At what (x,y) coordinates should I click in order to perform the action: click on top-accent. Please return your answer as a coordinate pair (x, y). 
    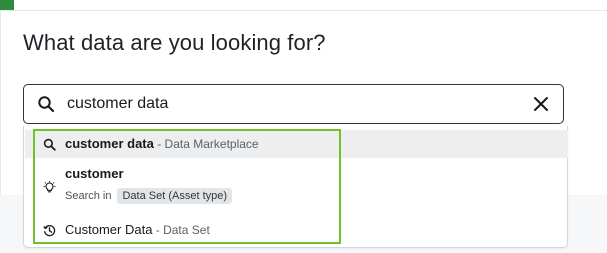
    Looking at the image, I should click on (7, 5).